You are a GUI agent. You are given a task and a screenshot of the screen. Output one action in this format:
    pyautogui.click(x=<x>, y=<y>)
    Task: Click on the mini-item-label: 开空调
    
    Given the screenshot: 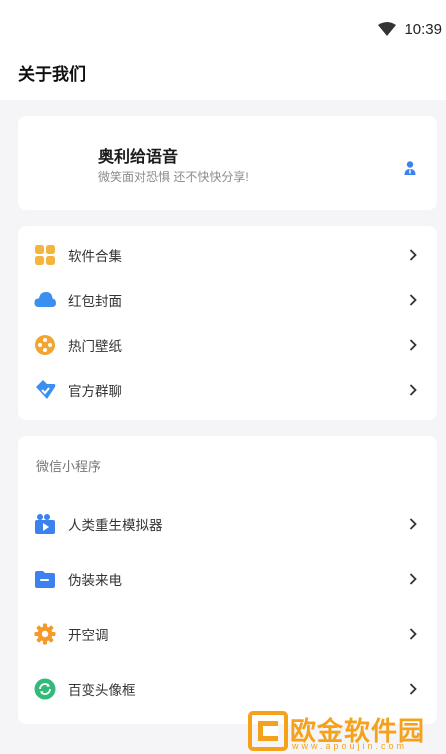 What is the action you would take?
    pyautogui.click(x=88, y=635)
    